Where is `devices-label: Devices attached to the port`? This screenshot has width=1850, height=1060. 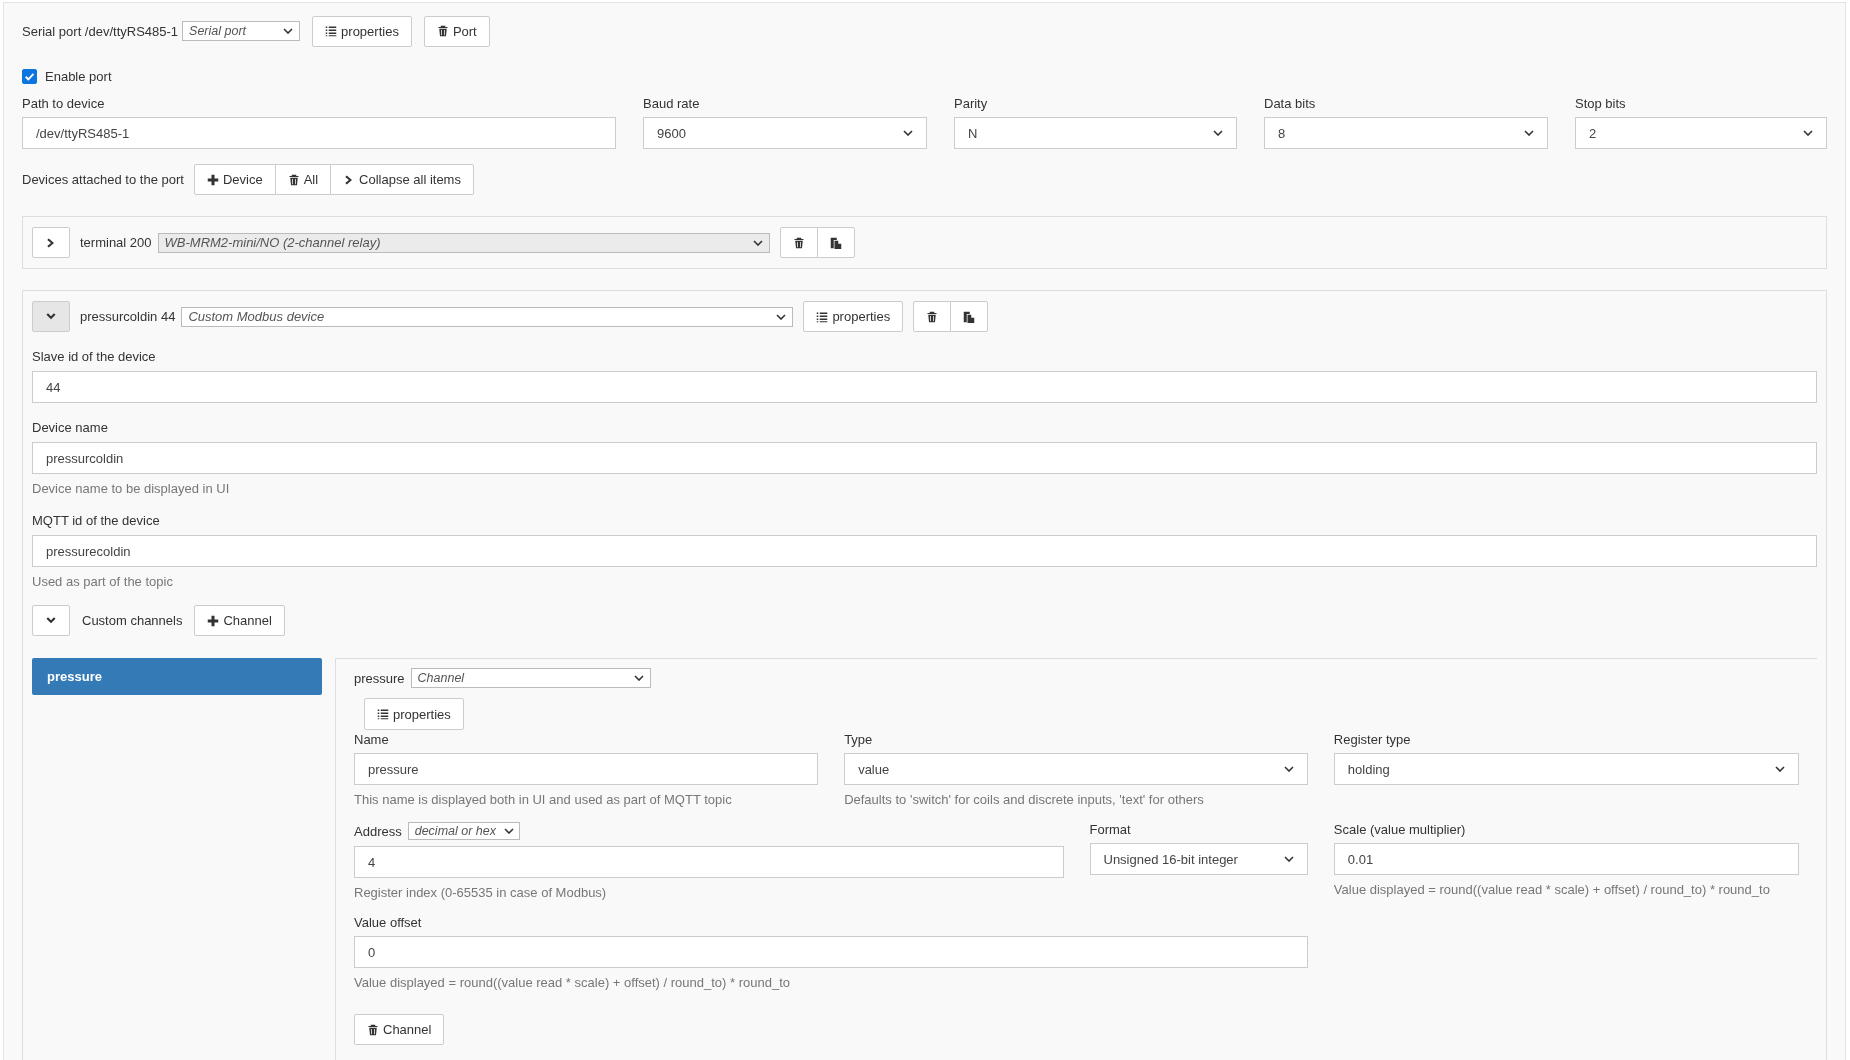
devices-label: Devices attached to the port is located at coordinates (103, 179).